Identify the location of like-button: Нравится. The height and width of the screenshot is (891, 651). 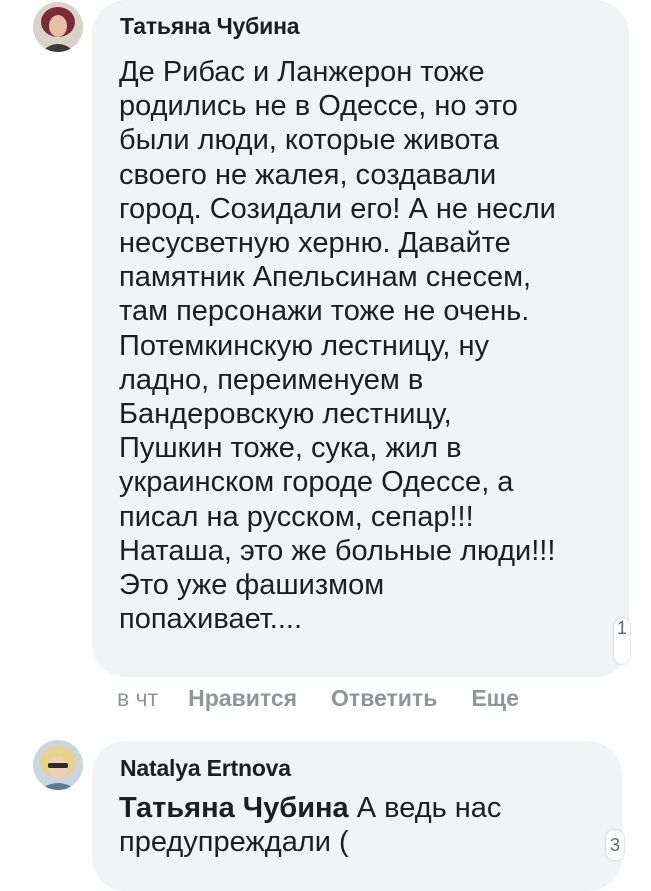
(242, 698).